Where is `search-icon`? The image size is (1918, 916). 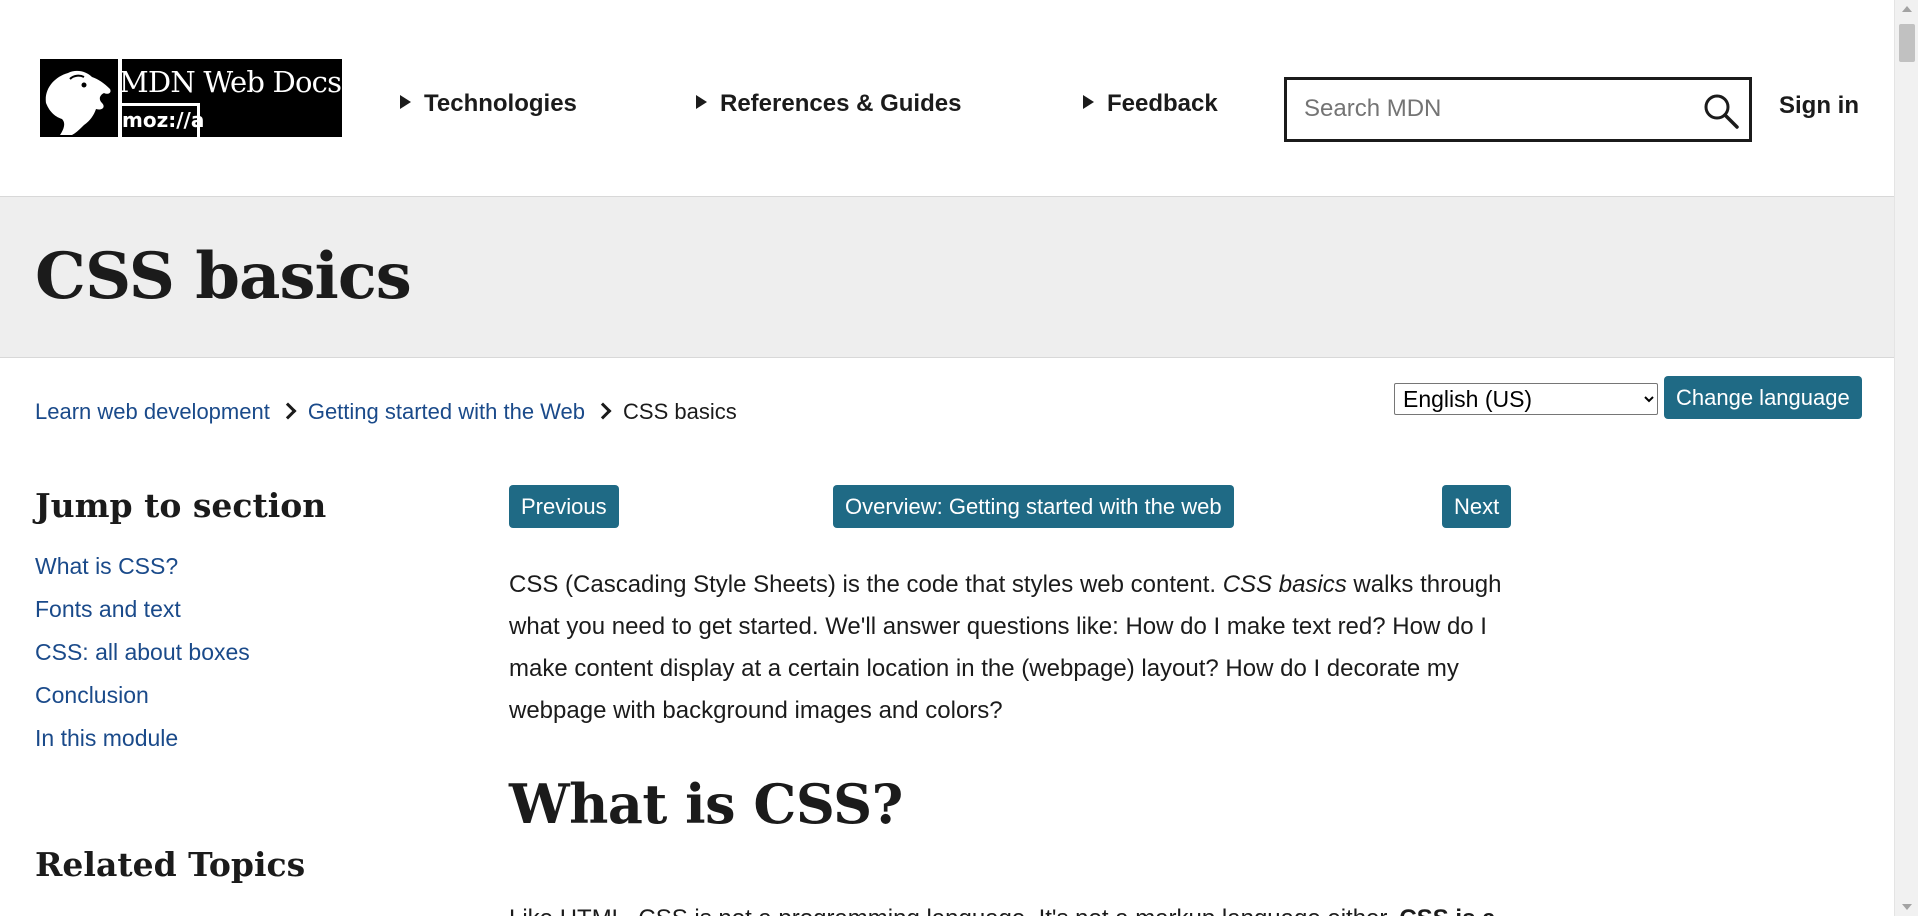 search-icon is located at coordinates (1721, 111).